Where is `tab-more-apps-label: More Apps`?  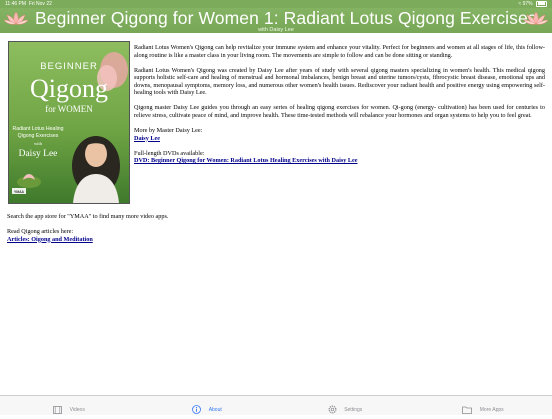
tab-more-apps-label: More Apps is located at coordinates (491, 409).